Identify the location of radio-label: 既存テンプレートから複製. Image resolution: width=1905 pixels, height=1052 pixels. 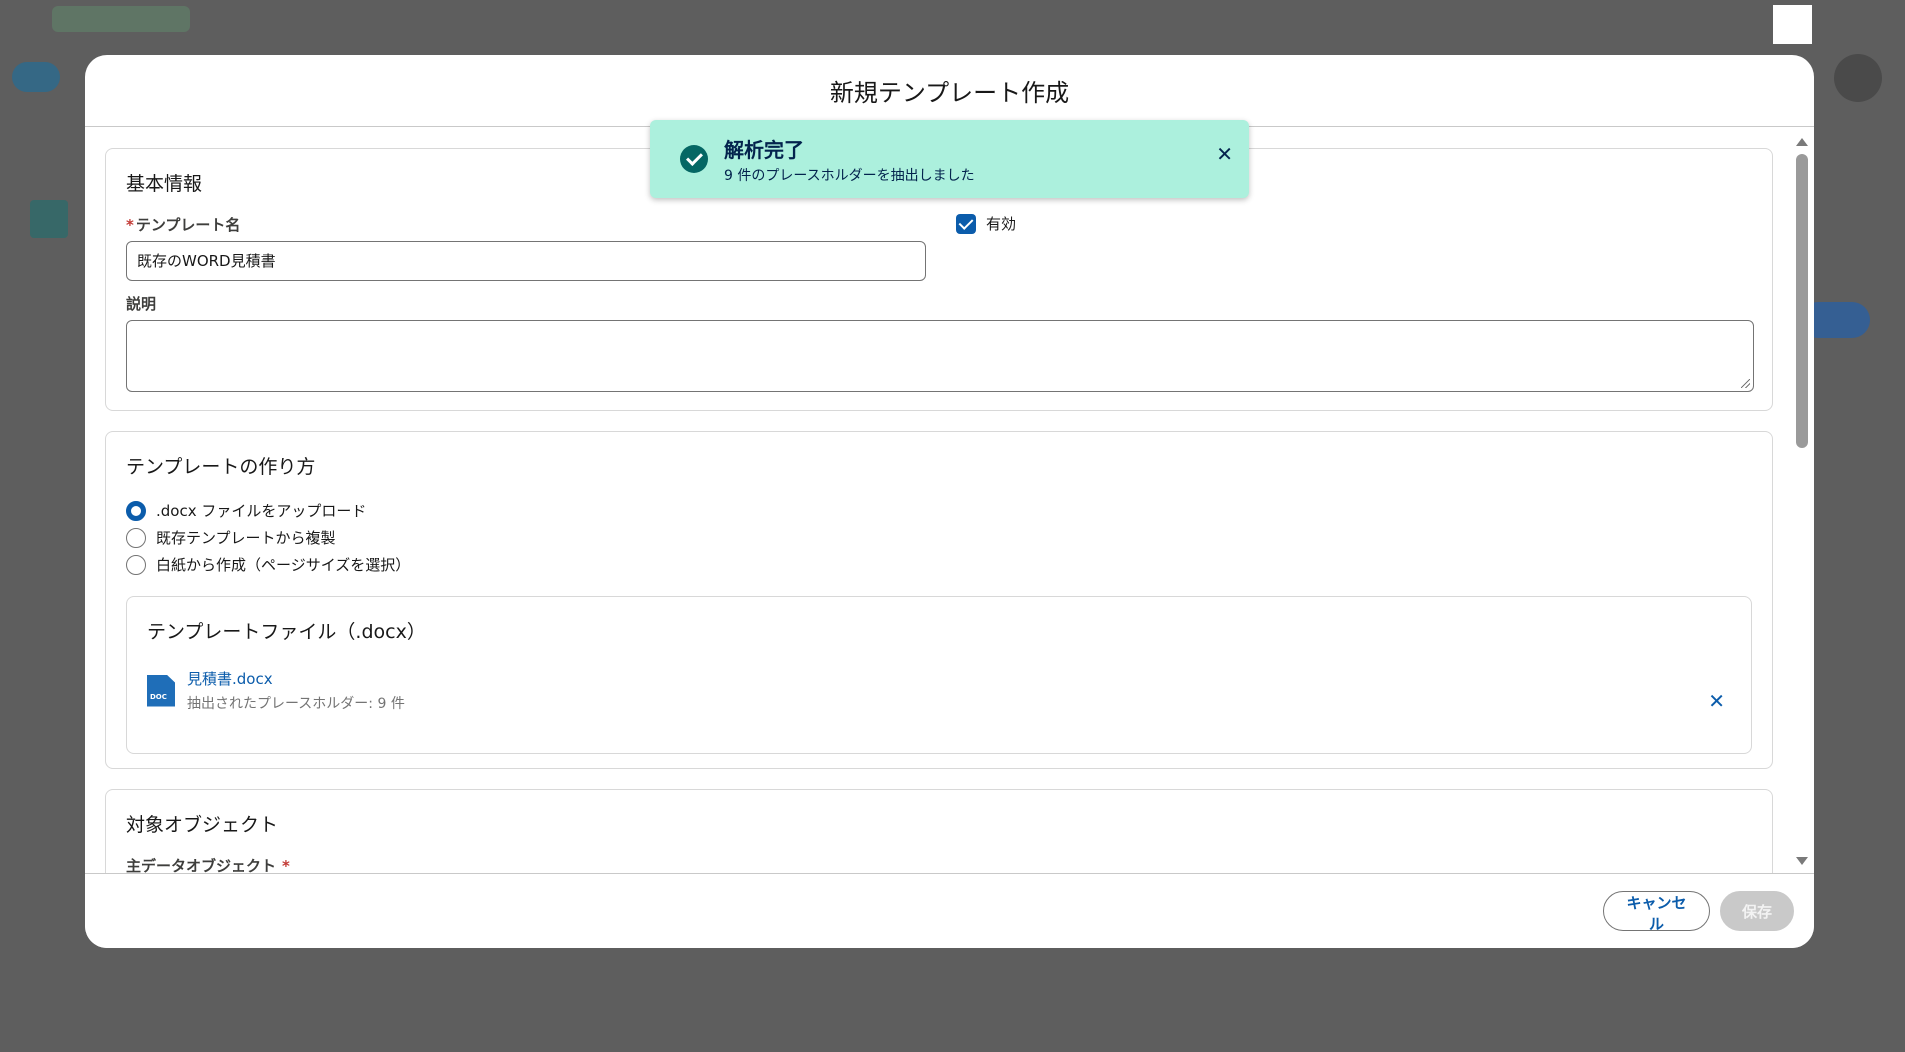
(246, 538).